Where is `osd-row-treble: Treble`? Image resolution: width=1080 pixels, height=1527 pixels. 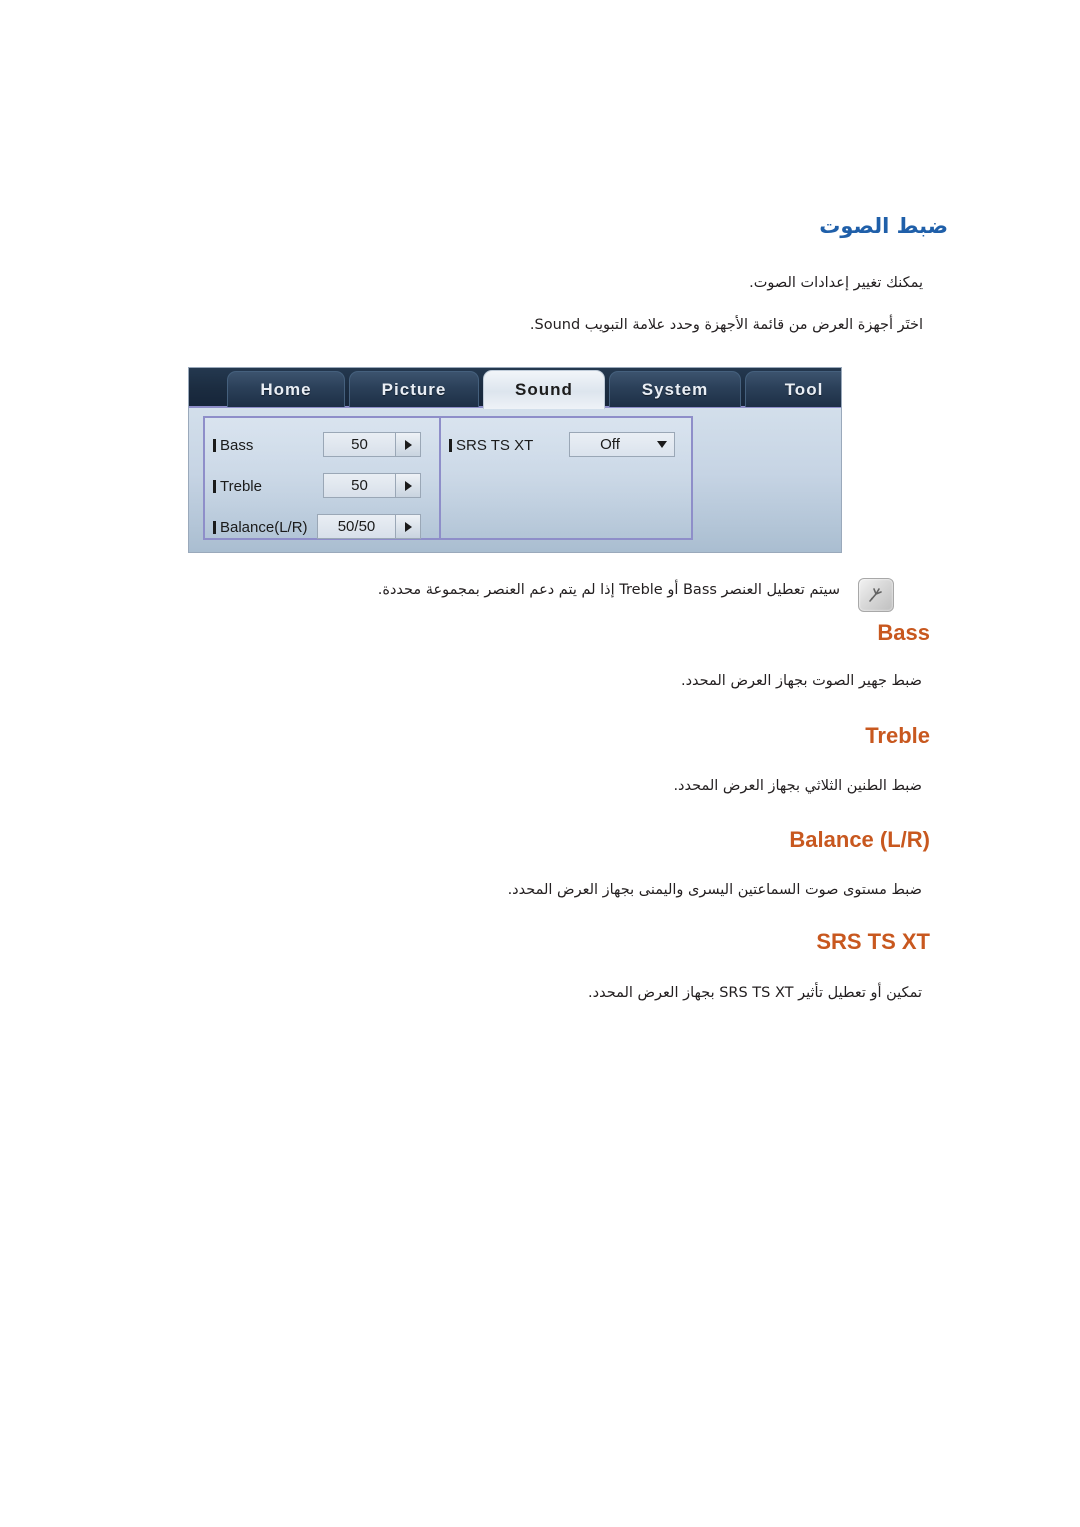
osd-row-treble: Treble is located at coordinates (237, 486).